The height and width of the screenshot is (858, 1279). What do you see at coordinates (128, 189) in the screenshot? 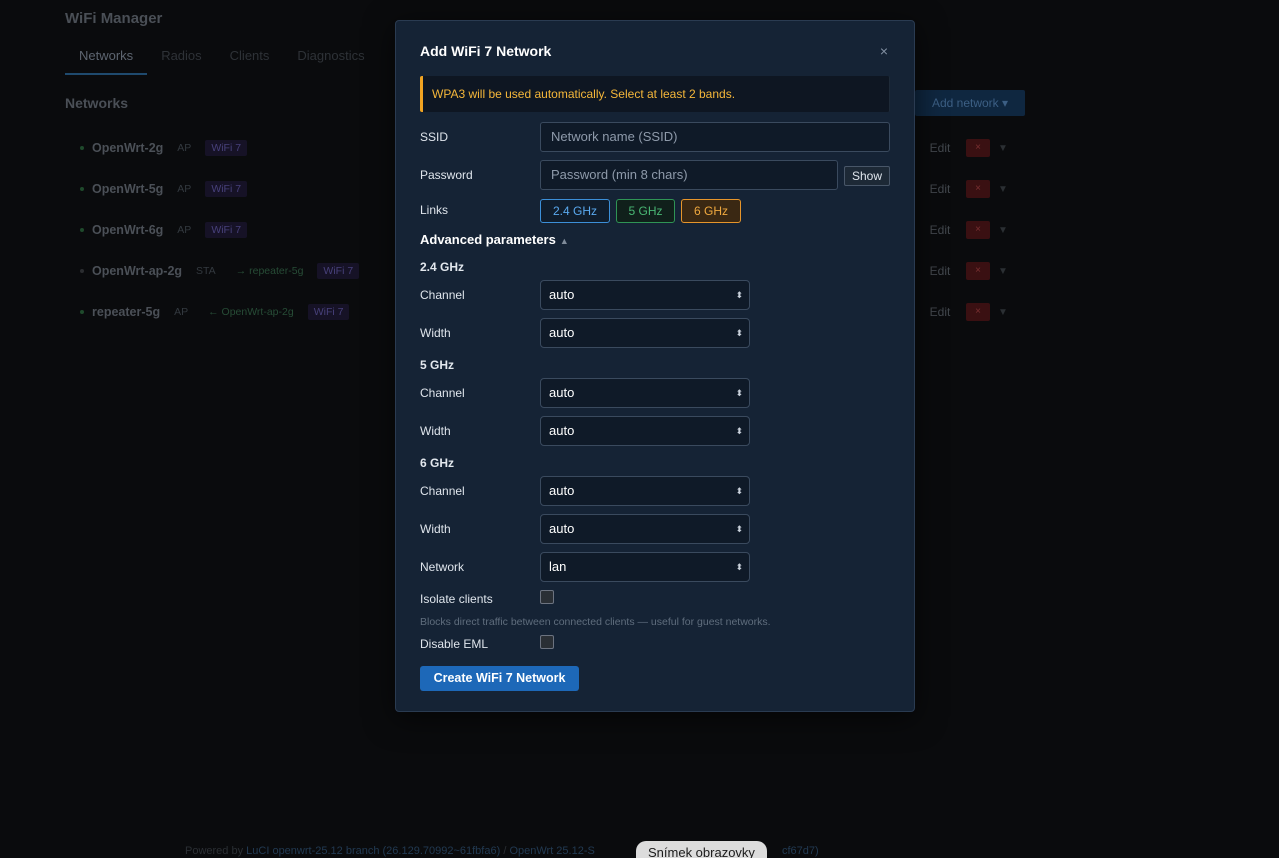
I see `network-name: OpenWrt-5g` at bounding box center [128, 189].